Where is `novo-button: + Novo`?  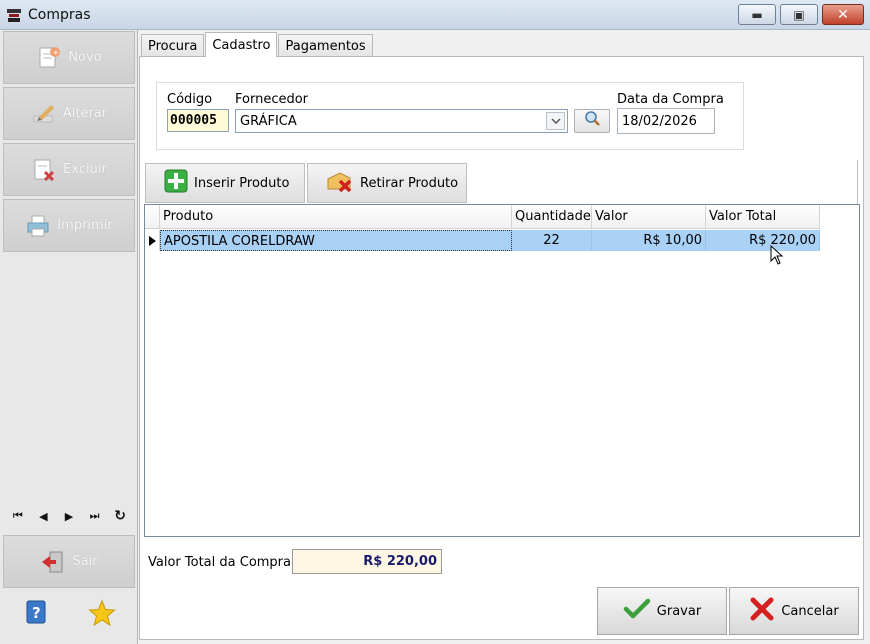
novo-button: + Novo is located at coordinates (69, 57).